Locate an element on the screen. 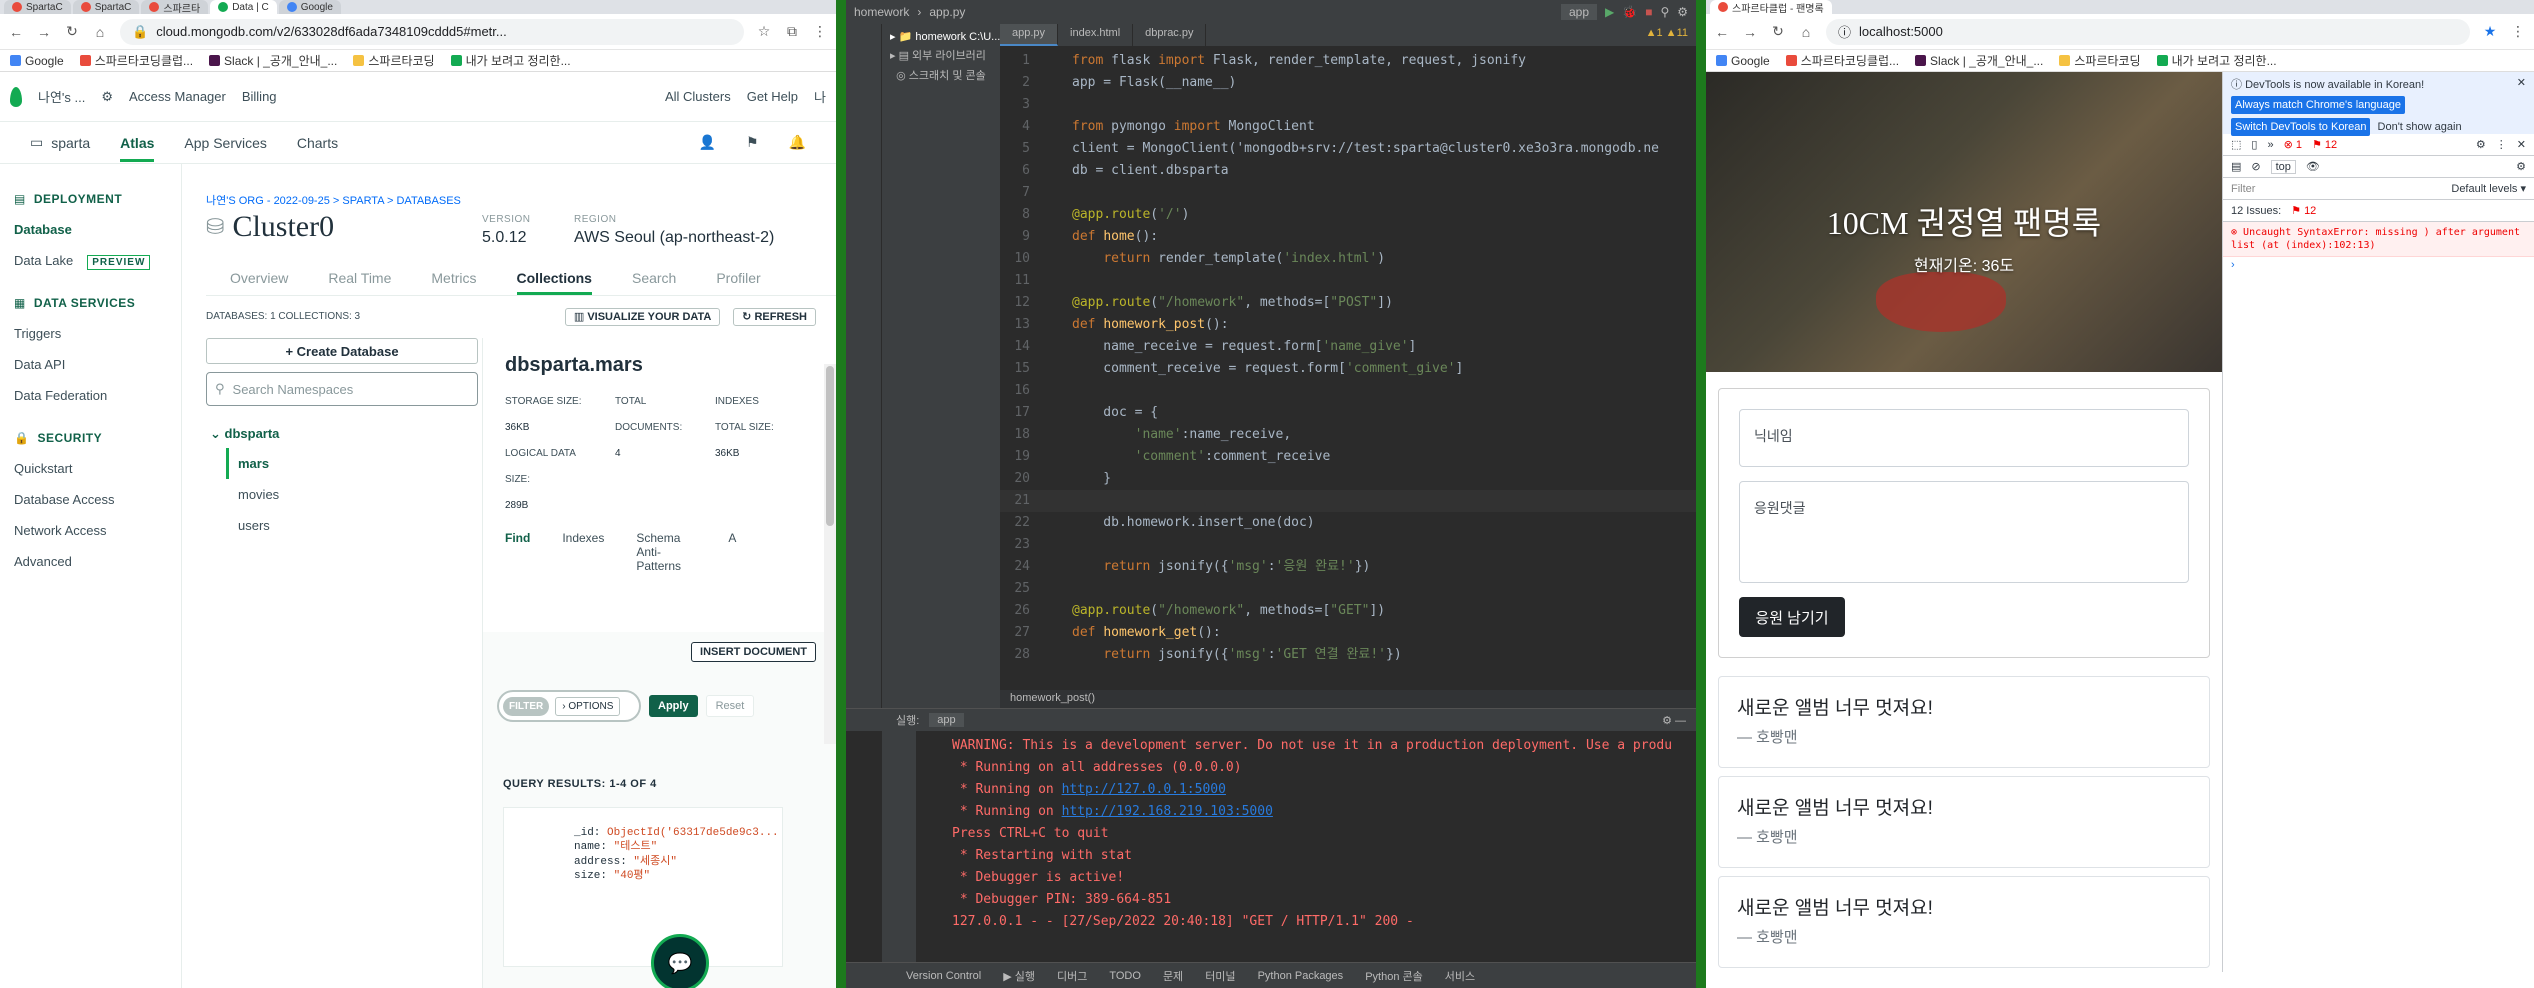 This screenshot has width=2534, height=988. inspect-icon: ⬚ is located at coordinates (2236, 144).